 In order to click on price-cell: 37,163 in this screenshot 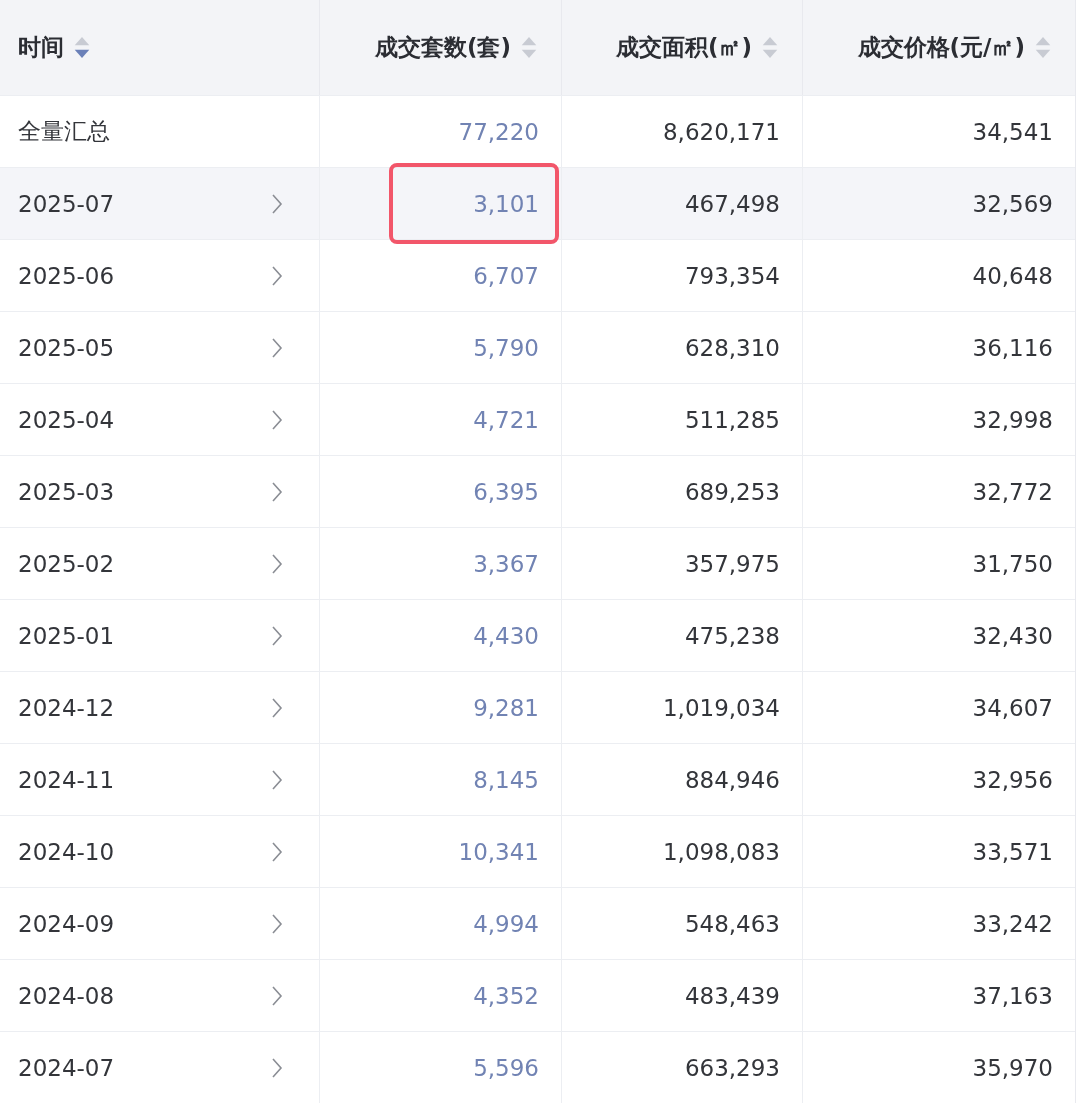, I will do `click(1012, 995)`.